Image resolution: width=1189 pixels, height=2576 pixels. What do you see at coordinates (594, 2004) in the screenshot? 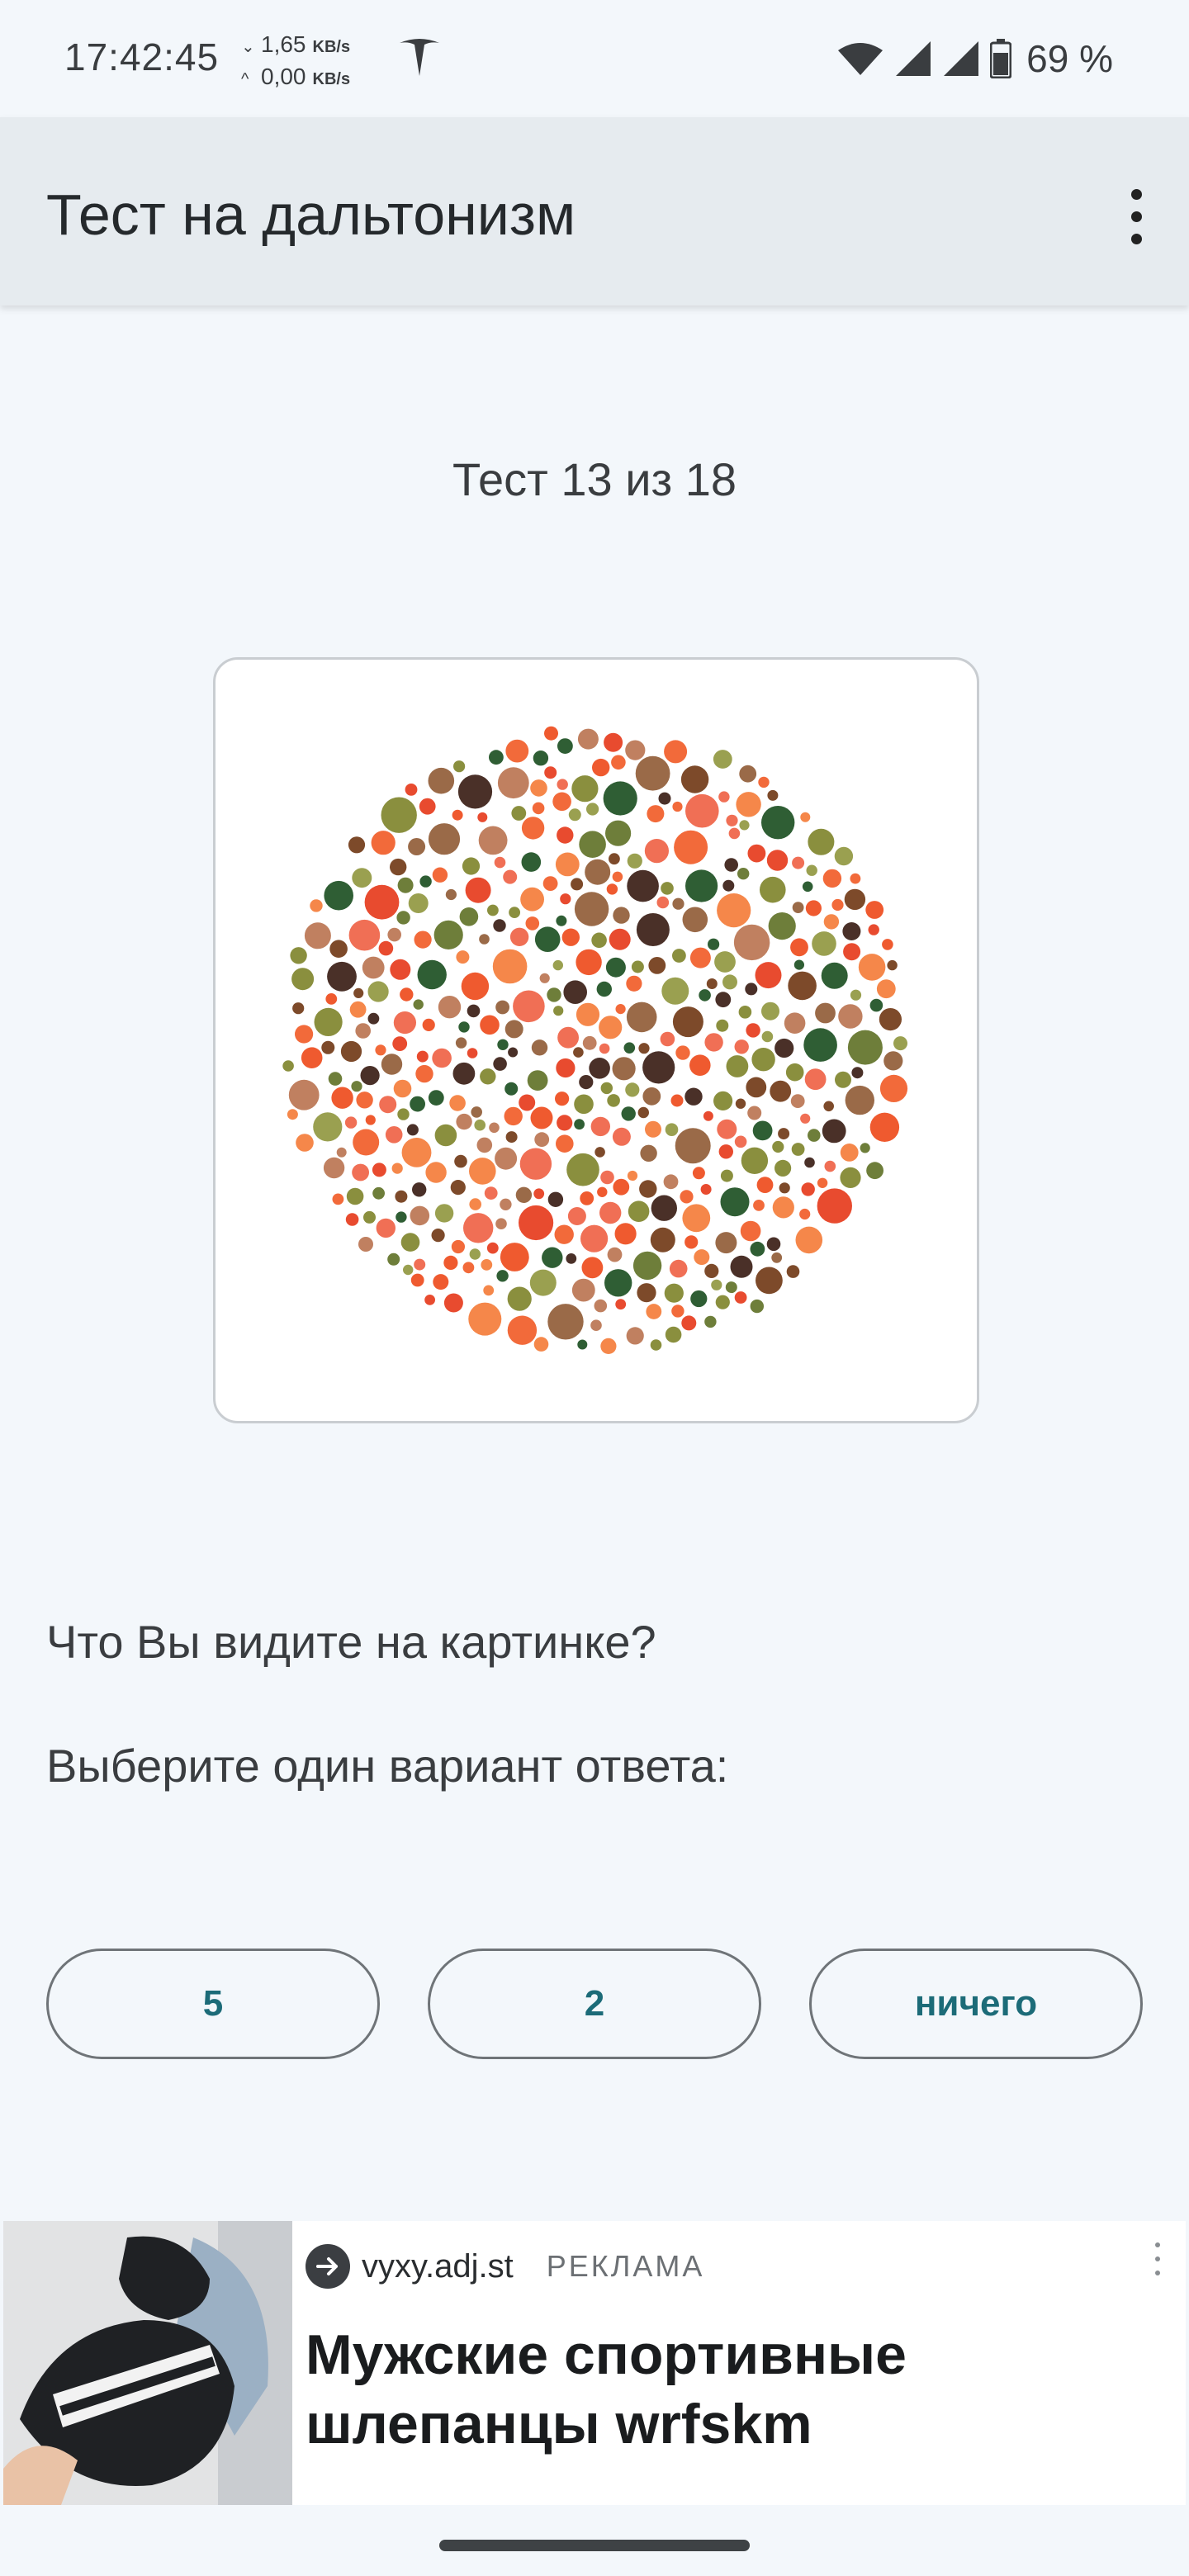
I see `answer-button-2: 2` at bounding box center [594, 2004].